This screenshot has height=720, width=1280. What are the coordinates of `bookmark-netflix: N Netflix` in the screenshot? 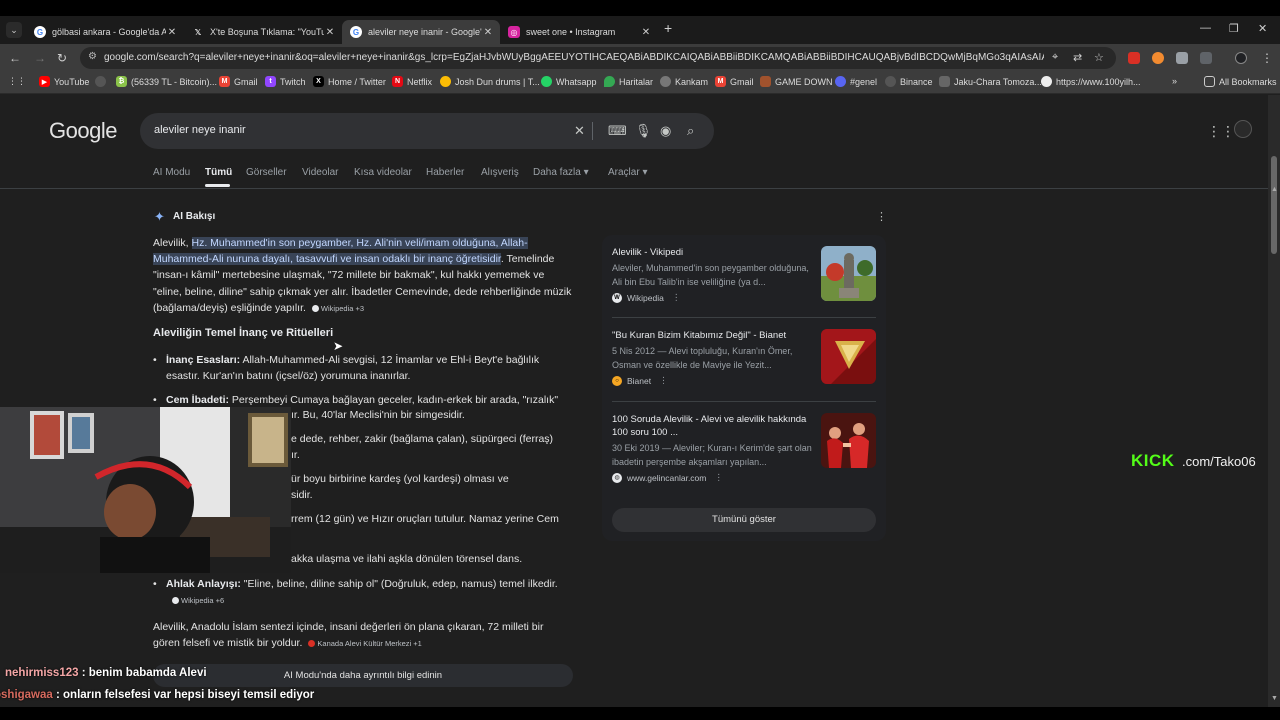 It's located at (412, 81).